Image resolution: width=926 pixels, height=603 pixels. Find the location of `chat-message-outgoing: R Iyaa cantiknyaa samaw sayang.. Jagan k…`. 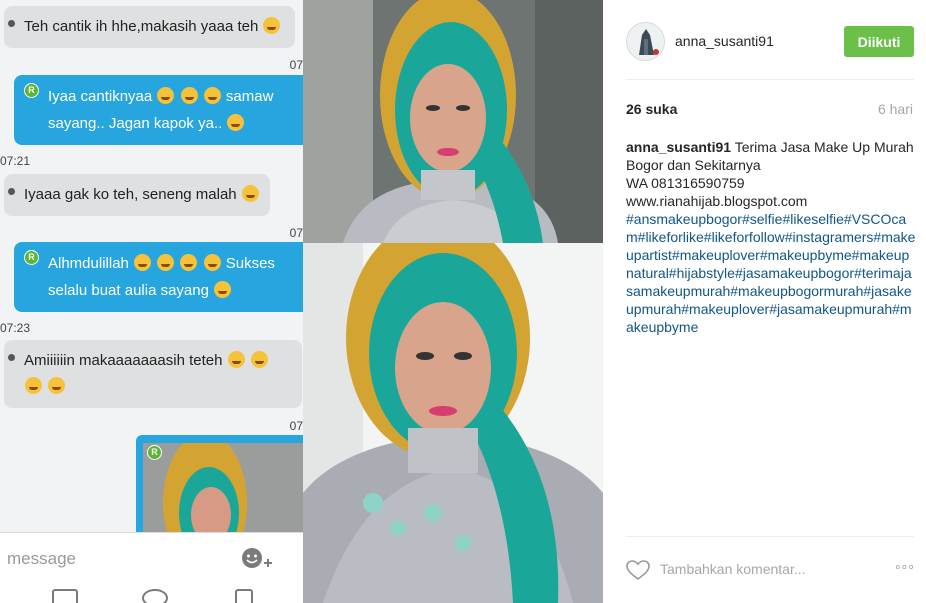

chat-message-outgoing: R Iyaa cantiknyaa samaw sayang.. Jagan k… is located at coordinates (158, 110).